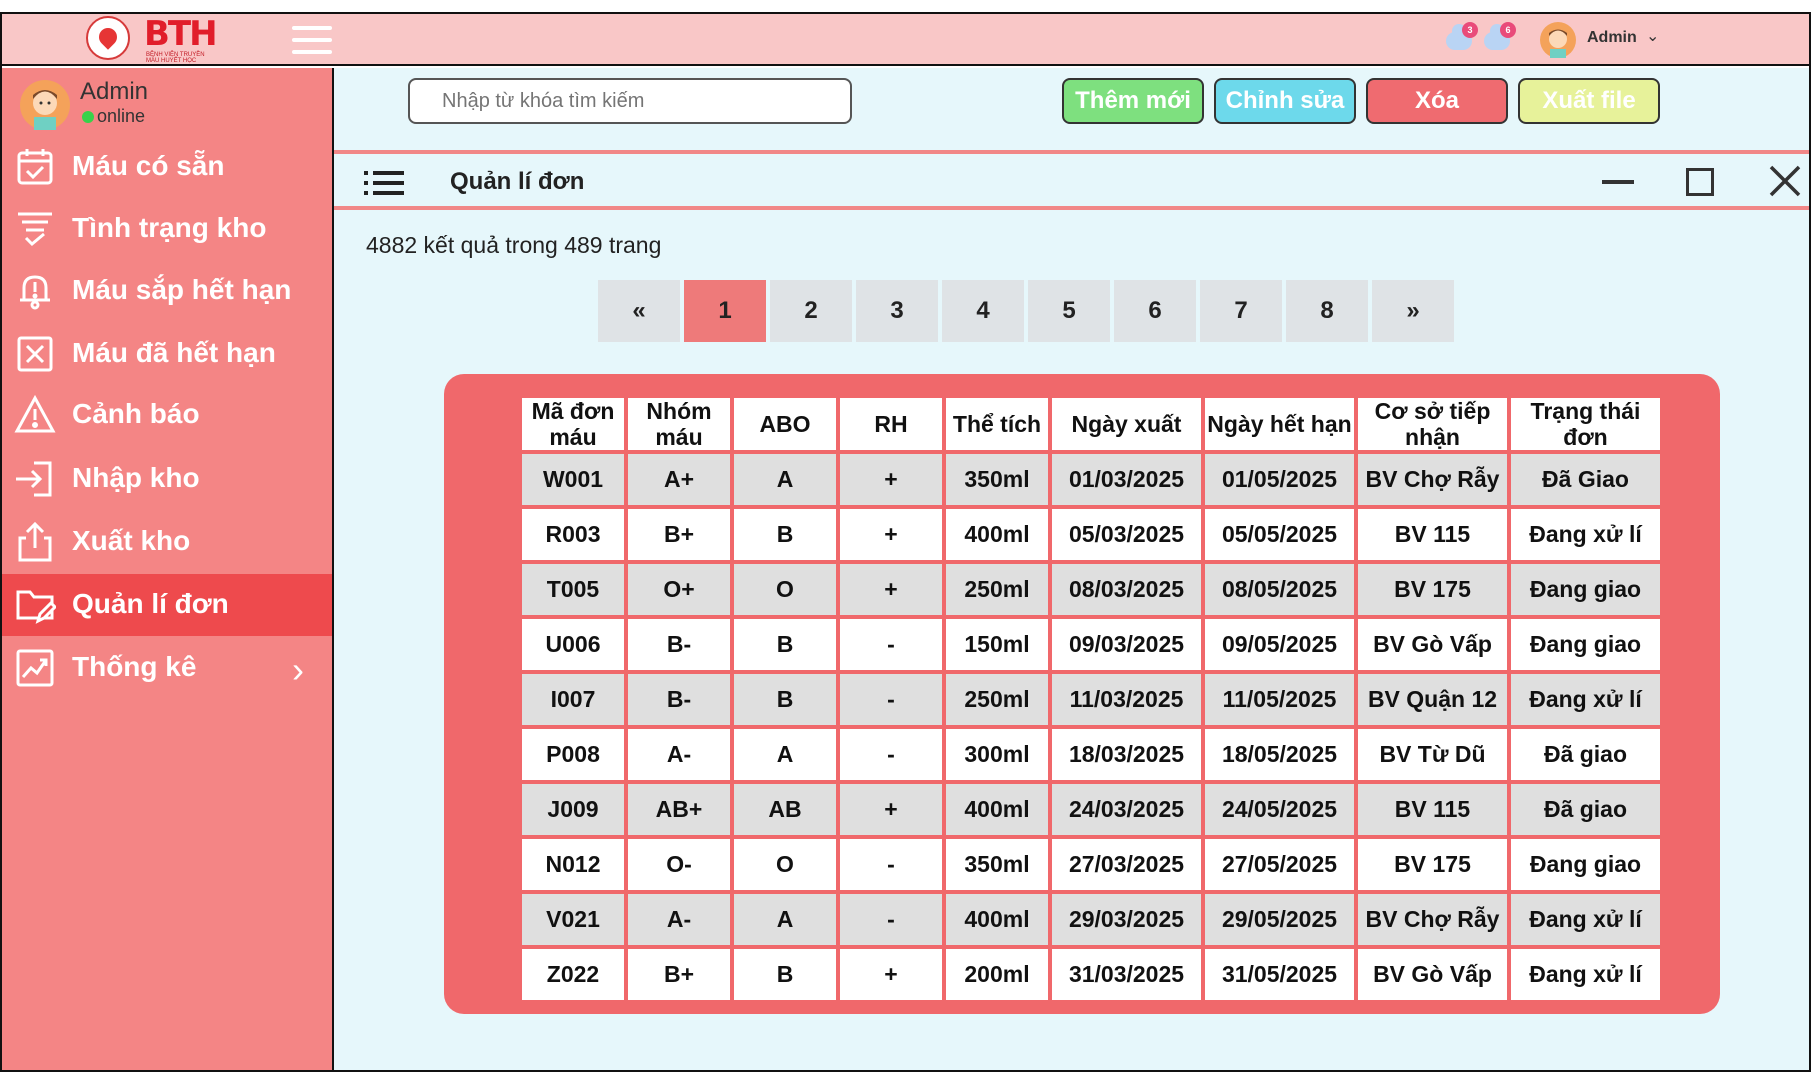 Image resolution: width=1811 pixels, height=1072 pixels. Describe the element at coordinates (1279, 699) in the screenshot. I see `table-cell: 11/05/2025` at that location.